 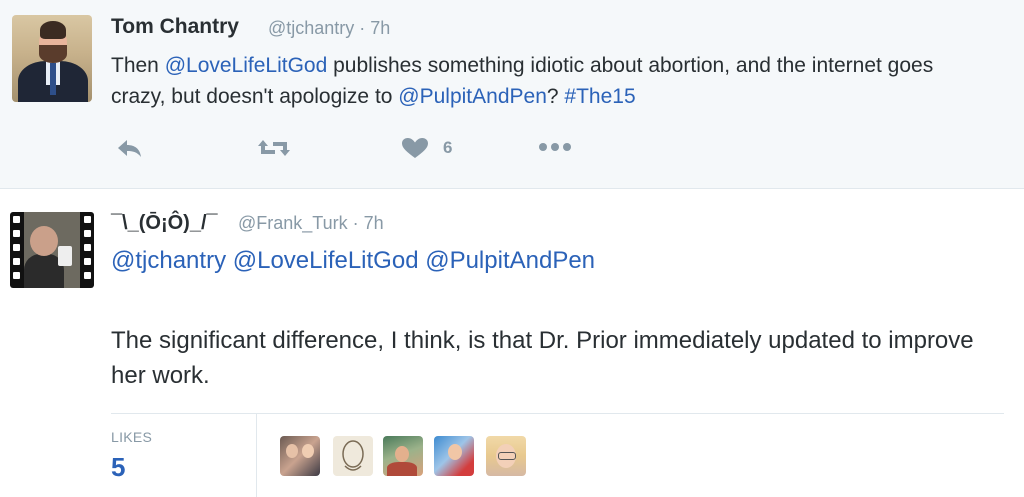 What do you see at coordinates (329, 28) in the screenshot?
I see `author-handle-time: @tjchantry · 7h` at bounding box center [329, 28].